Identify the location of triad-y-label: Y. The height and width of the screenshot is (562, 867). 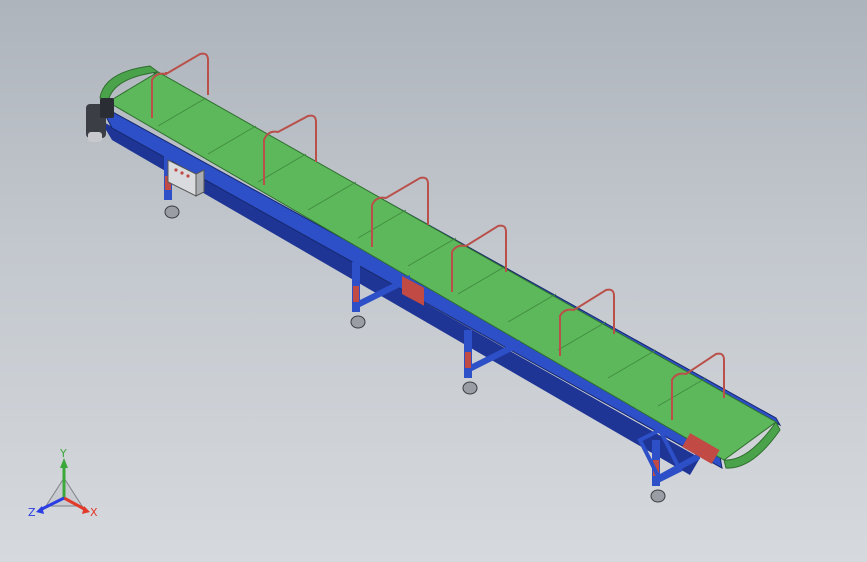
(63, 454).